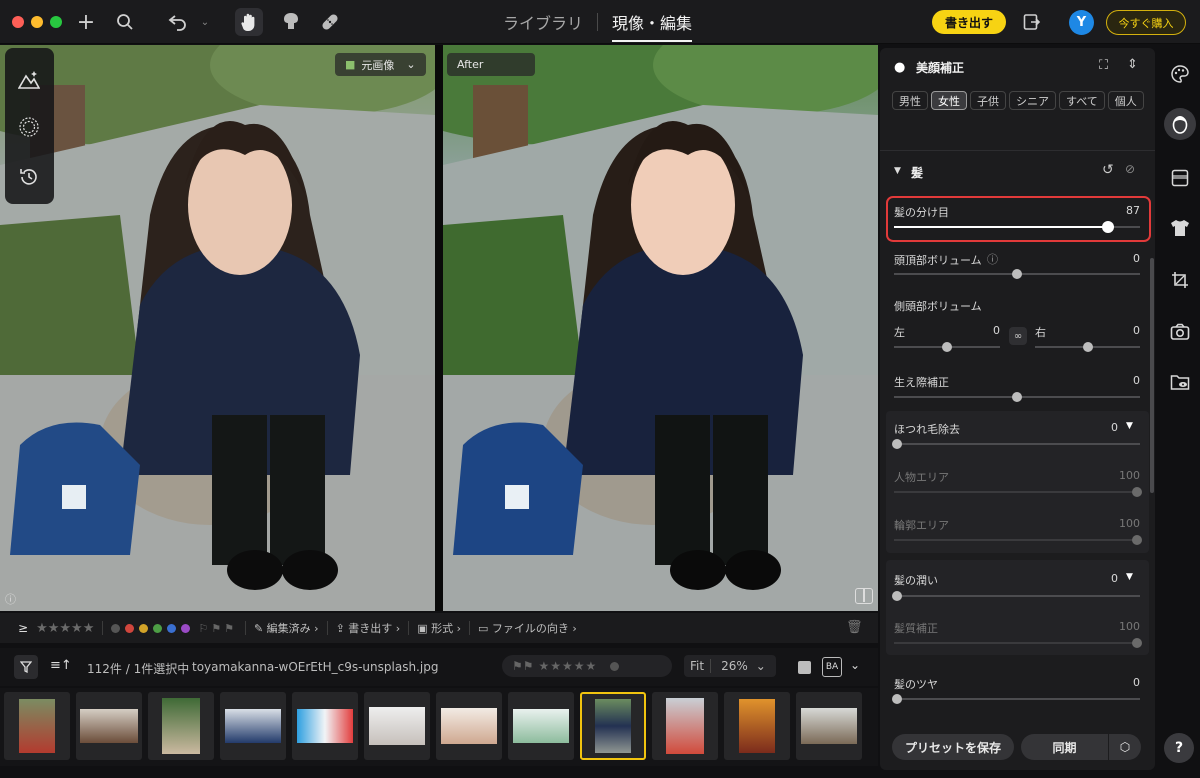  I want to click on contour-area-slider-knob, so click(1137, 540).